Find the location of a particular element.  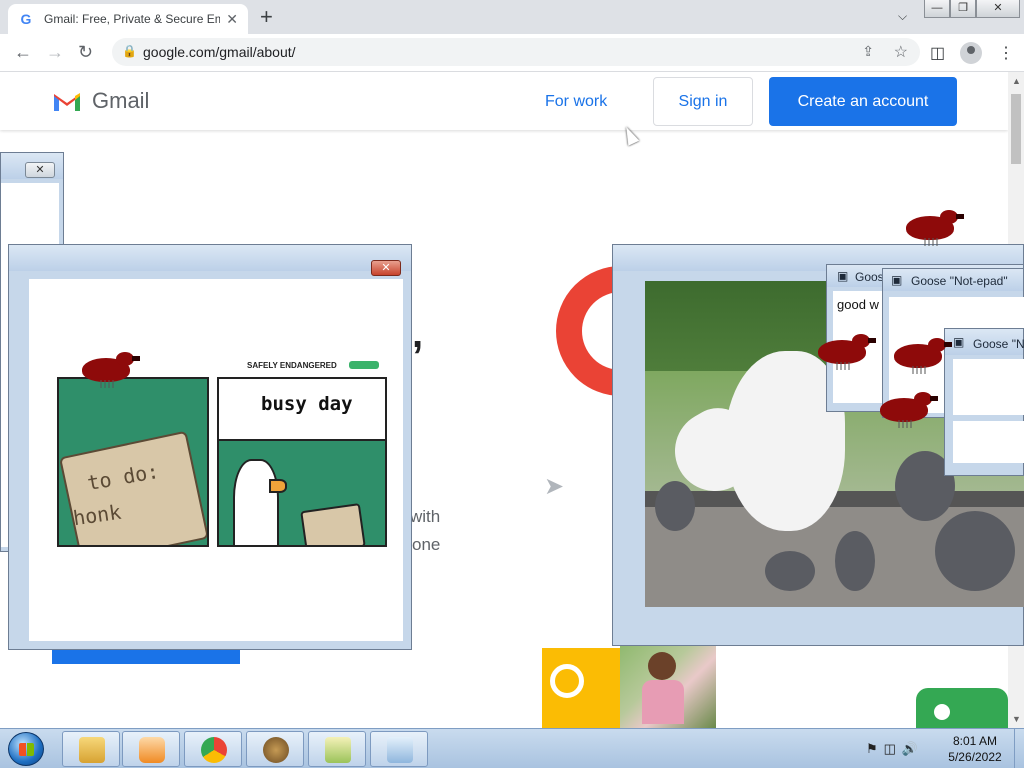

windows-logo-icon is located at coordinates (26, 749).